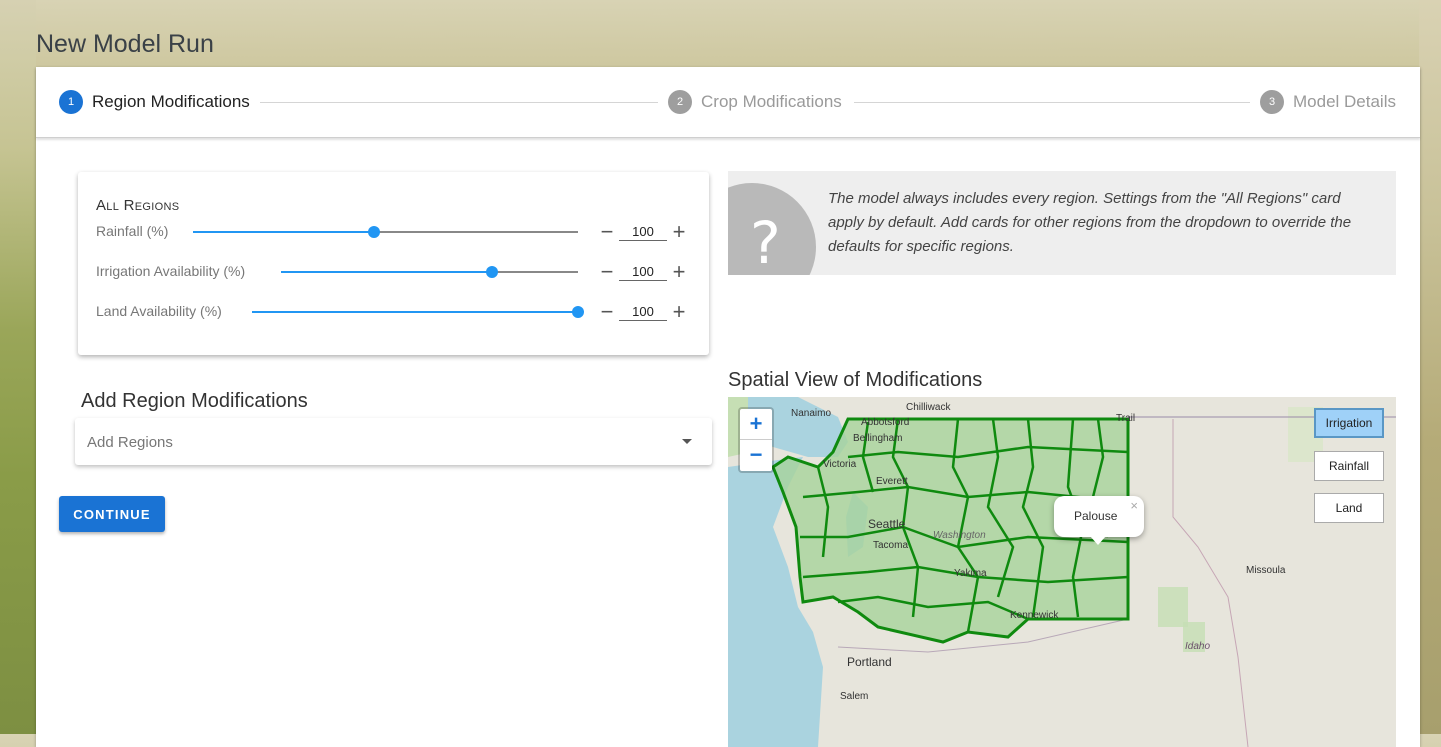  I want to click on step-number-2: 2, so click(680, 102).